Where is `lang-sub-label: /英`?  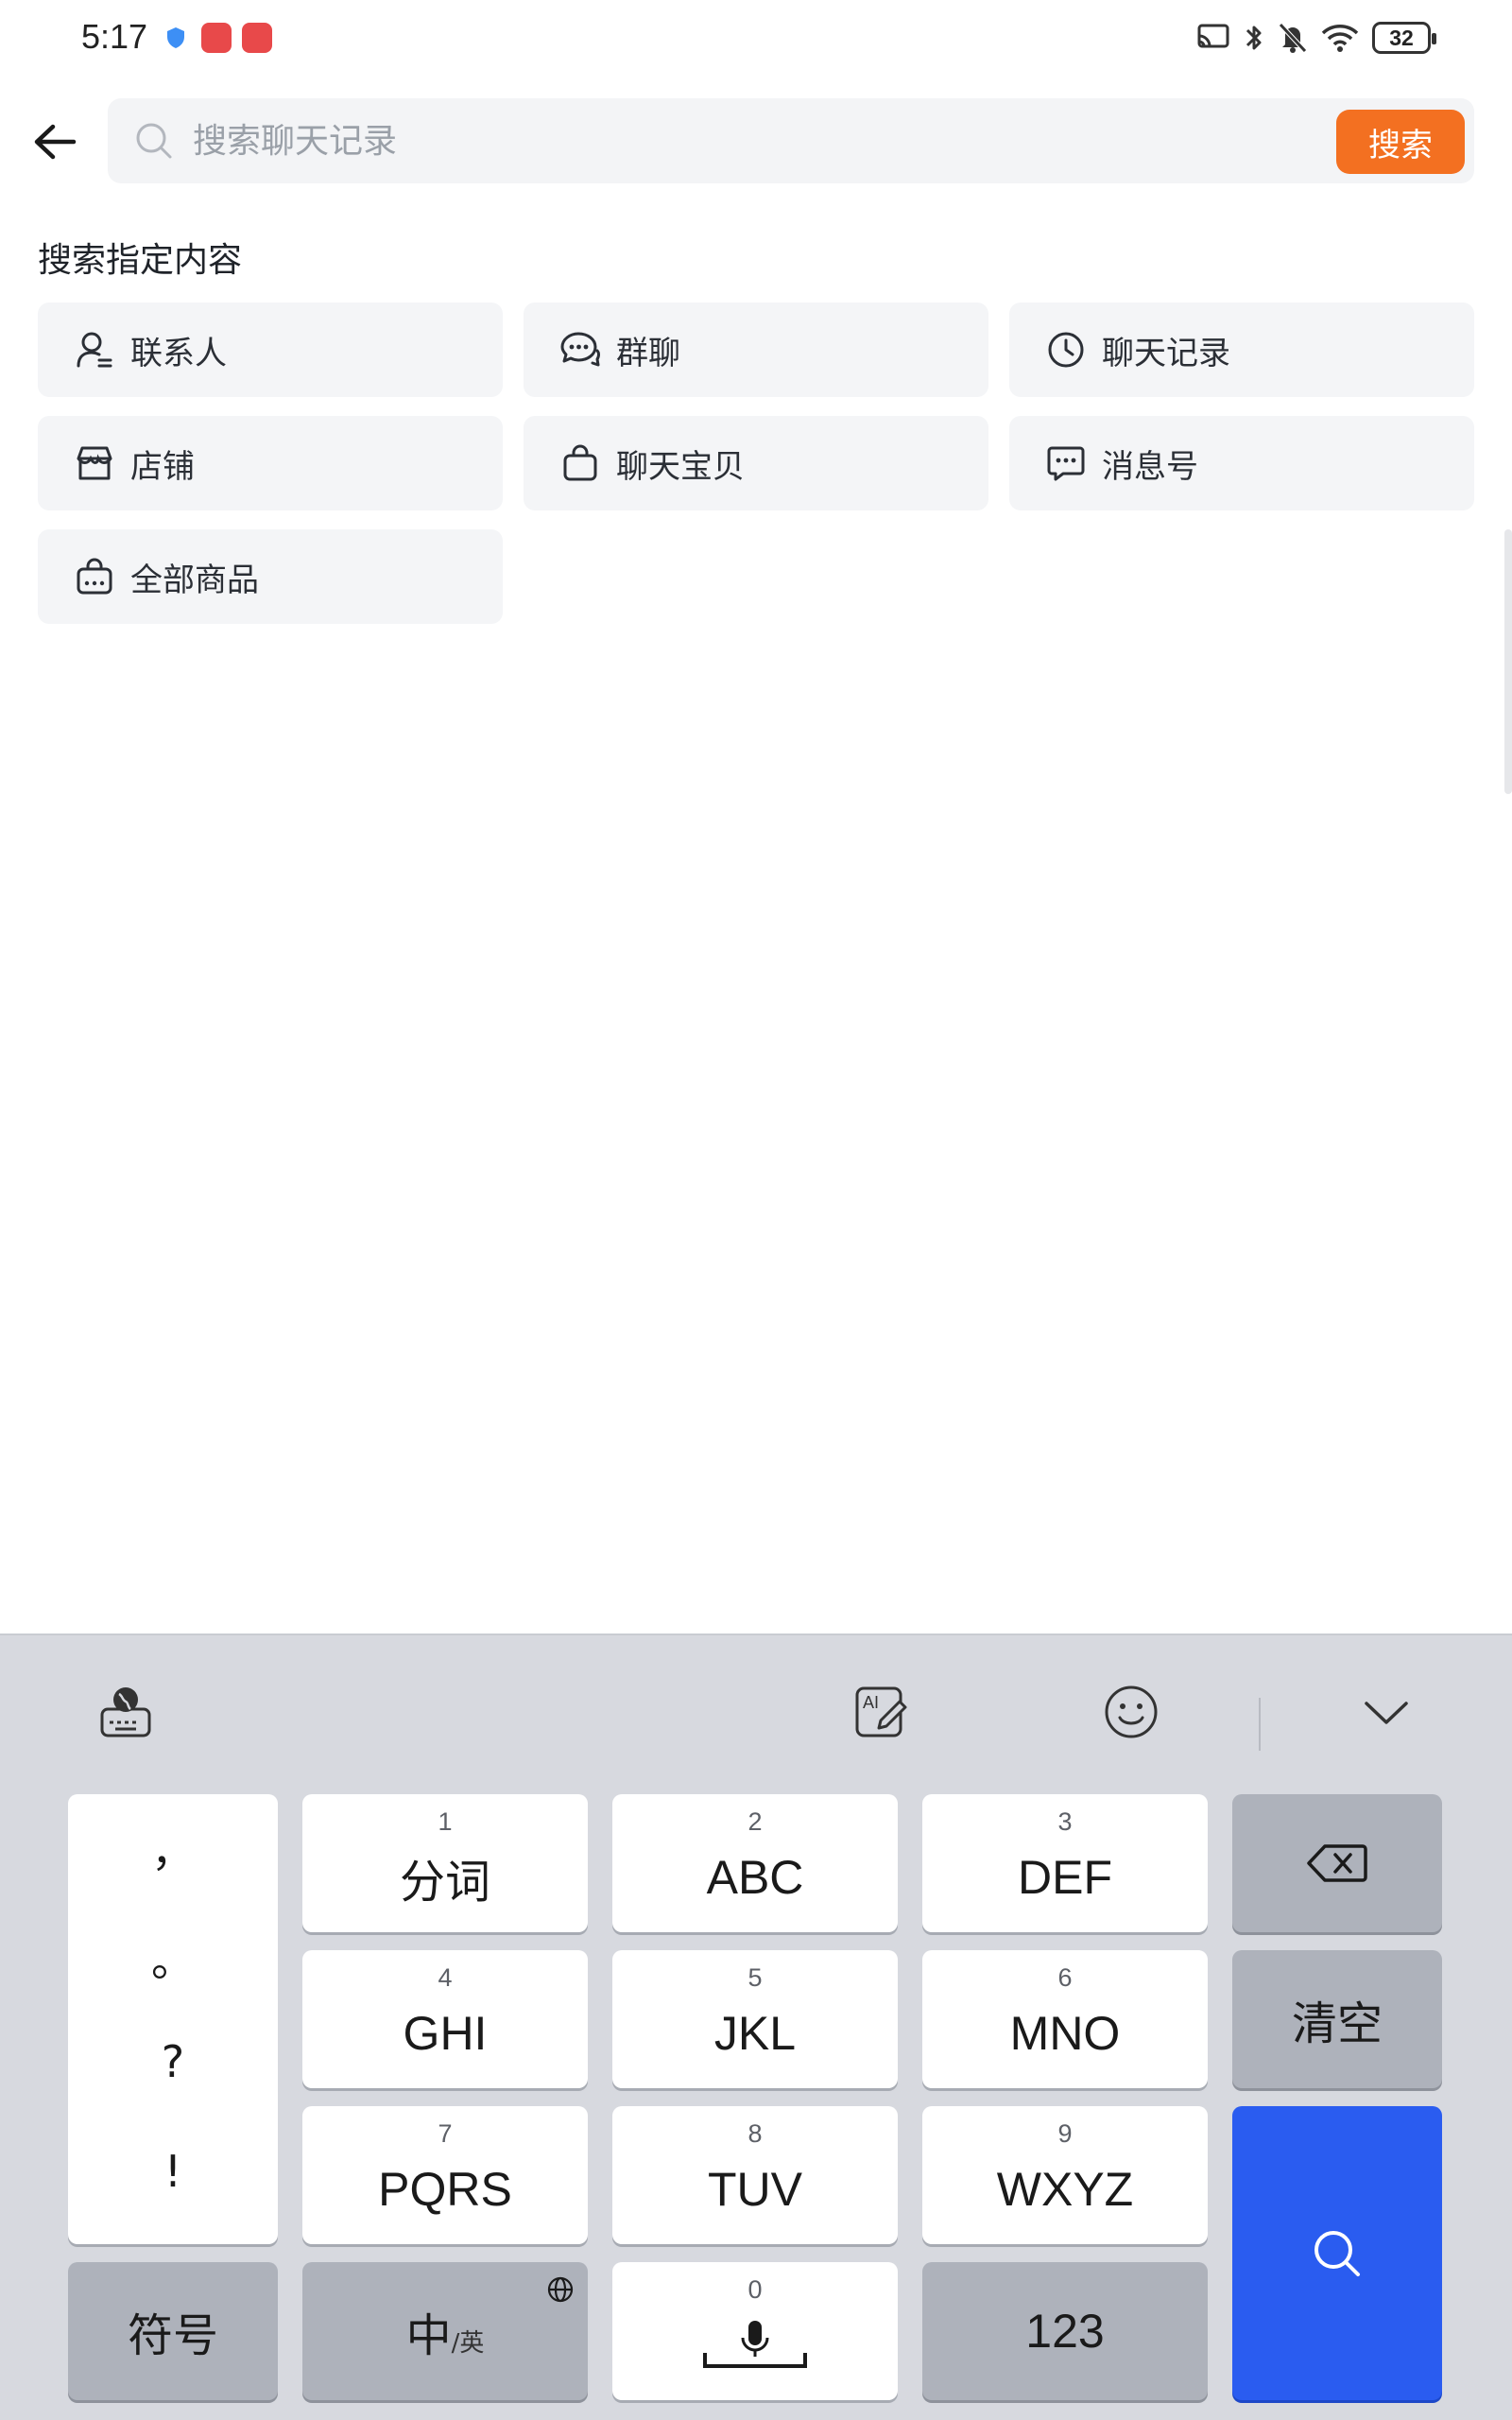
lang-sub-label: /英 is located at coordinates (468, 2343).